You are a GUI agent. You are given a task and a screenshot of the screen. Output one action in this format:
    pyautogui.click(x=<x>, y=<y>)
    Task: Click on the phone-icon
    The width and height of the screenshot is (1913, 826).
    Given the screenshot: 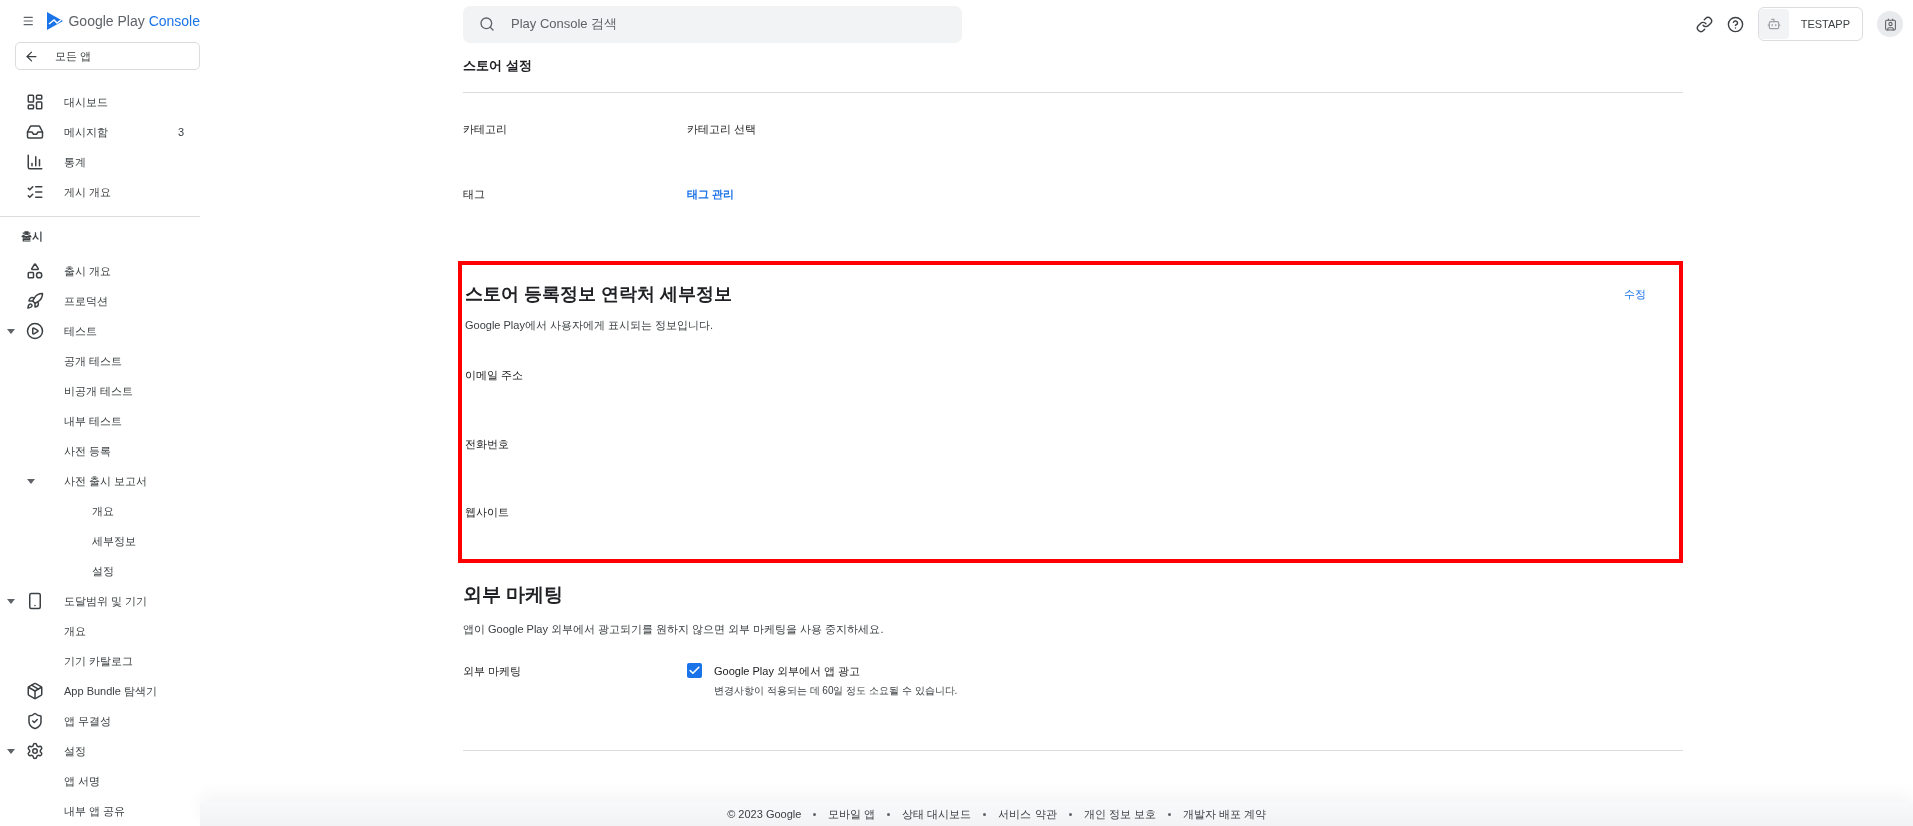 What is the action you would take?
    pyautogui.click(x=35, y=601)
    